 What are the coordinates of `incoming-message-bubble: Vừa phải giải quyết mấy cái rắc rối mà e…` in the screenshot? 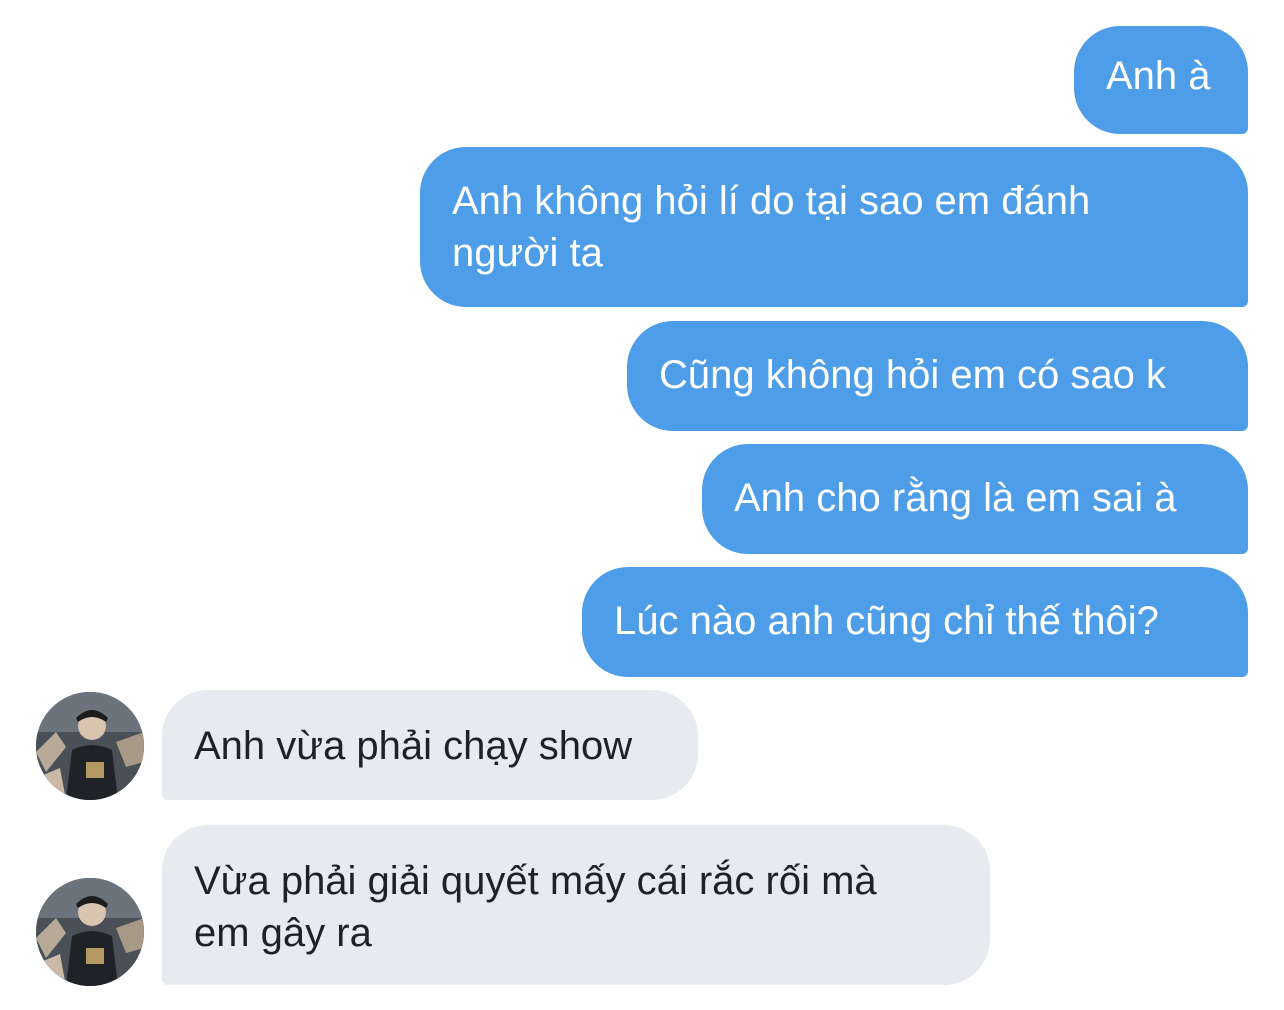 It's located at (576, 905).